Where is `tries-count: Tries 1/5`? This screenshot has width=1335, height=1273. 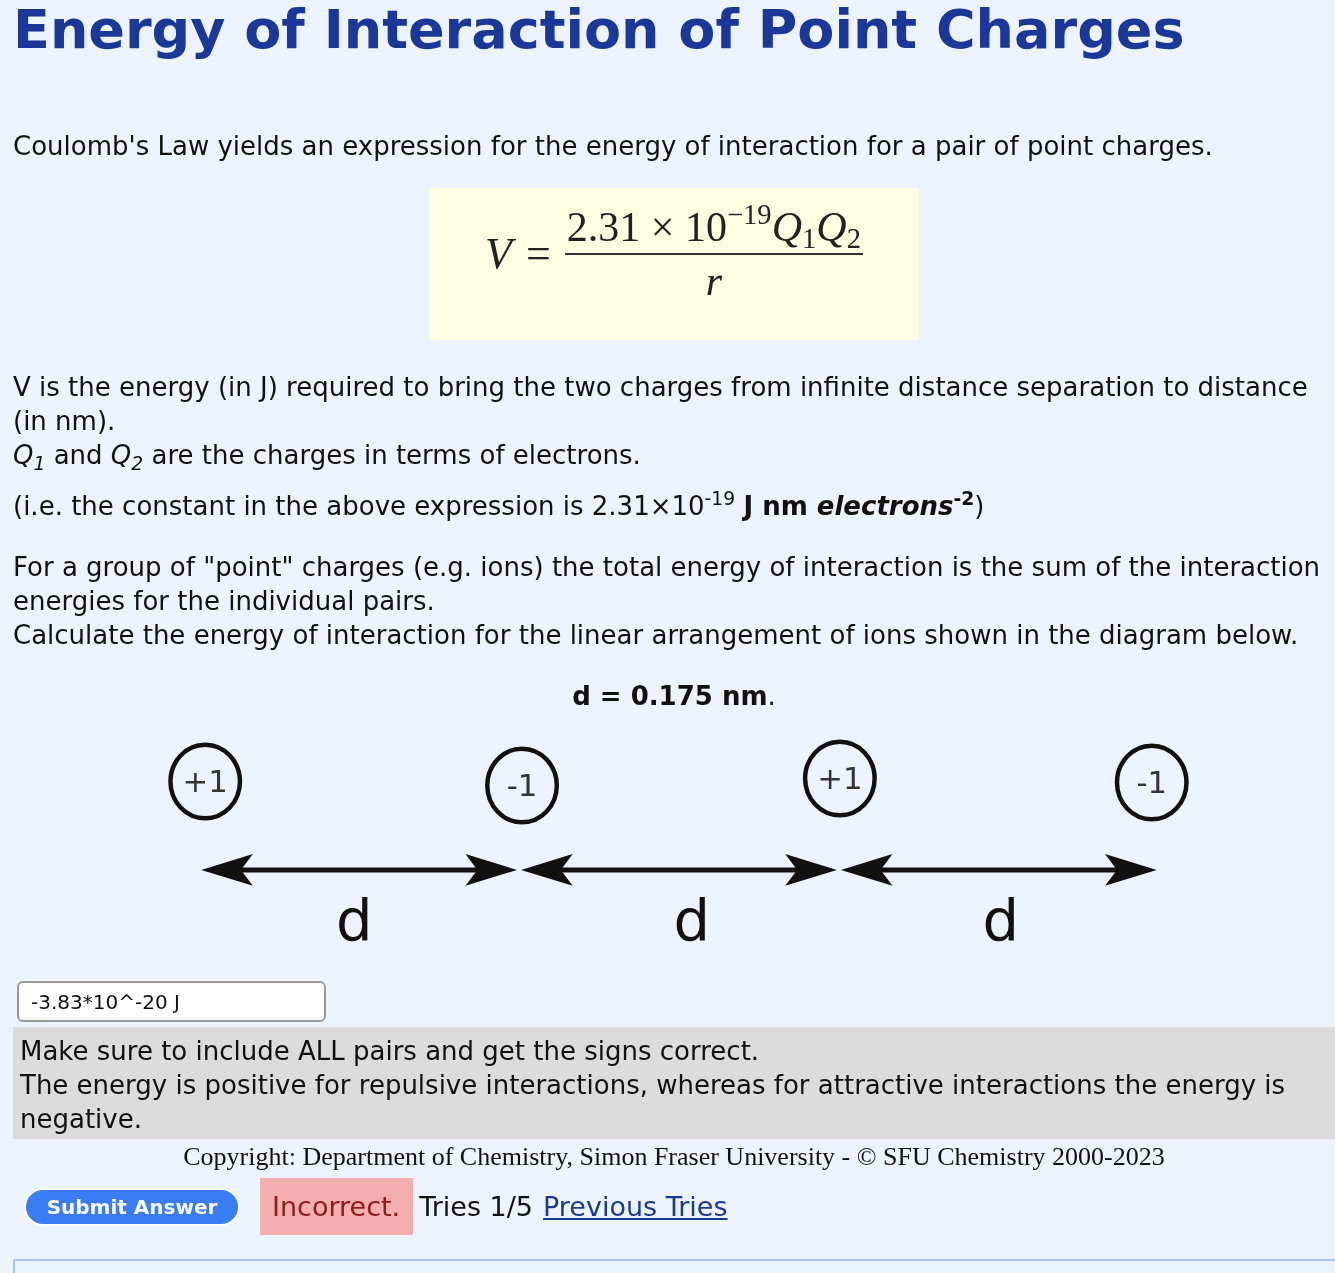
tries-count: Tries 1/5 is located at coordinates (476, 1207).